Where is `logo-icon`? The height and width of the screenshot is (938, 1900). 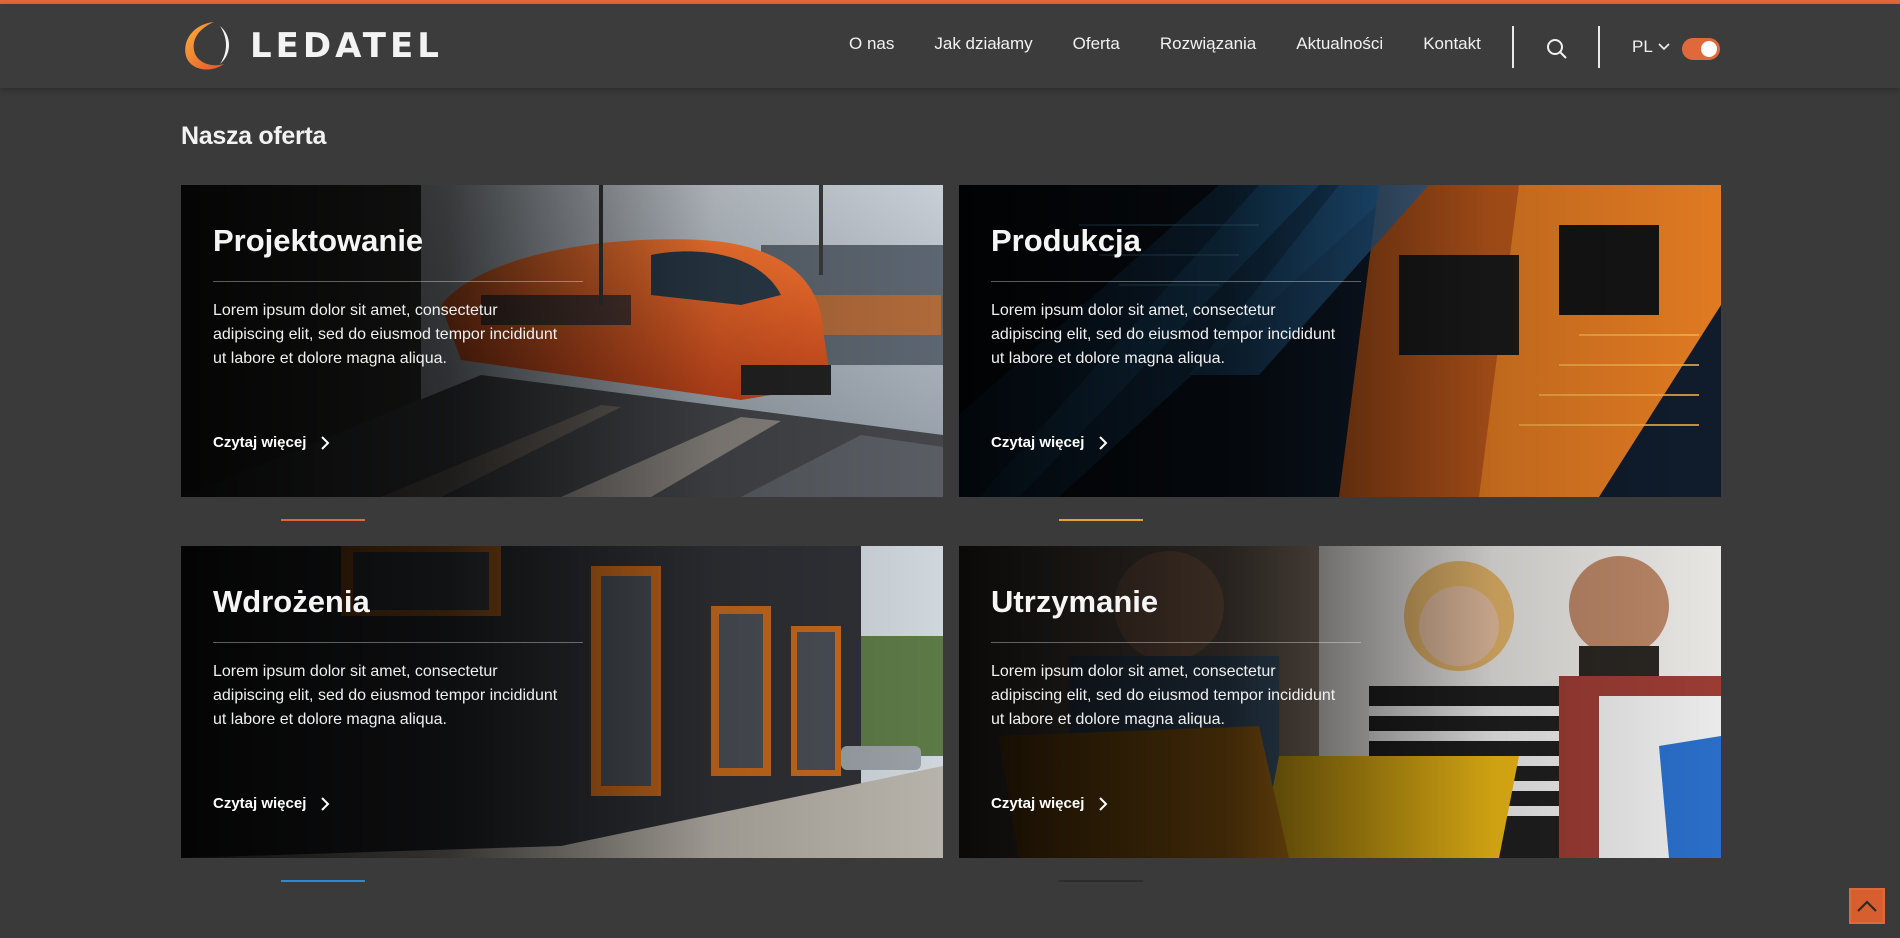
logo-icon is located at coordinates (207, 46).